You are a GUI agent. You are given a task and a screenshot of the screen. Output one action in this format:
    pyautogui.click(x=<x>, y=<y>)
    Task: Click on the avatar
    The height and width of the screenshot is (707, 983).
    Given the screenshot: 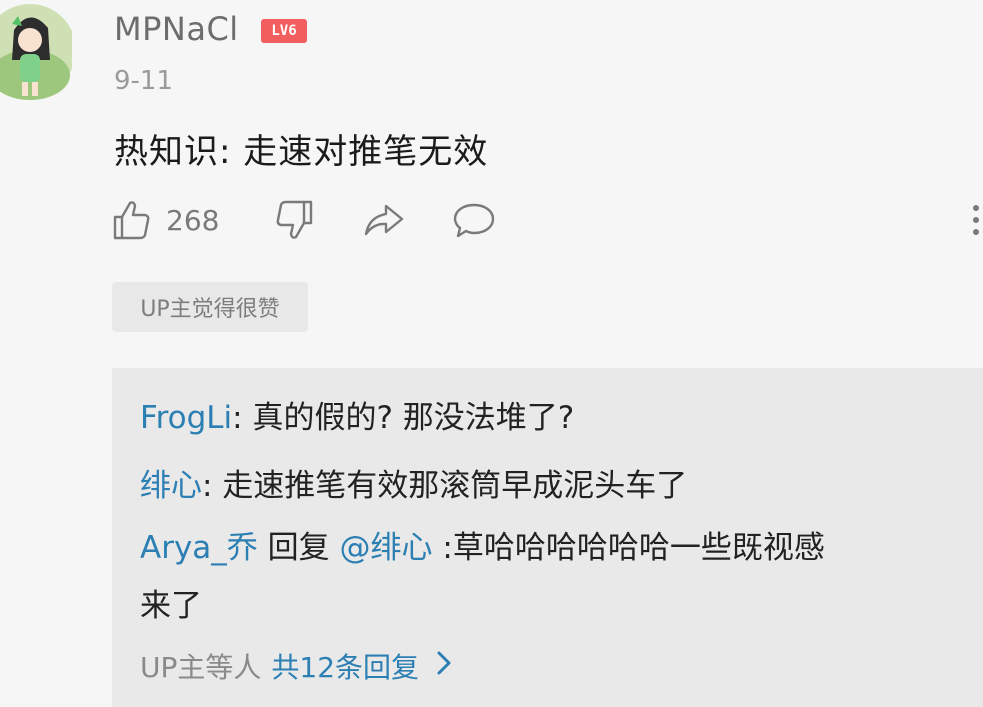 What is the action you would take?
    pyautogui.click(x=36, y=50)
    